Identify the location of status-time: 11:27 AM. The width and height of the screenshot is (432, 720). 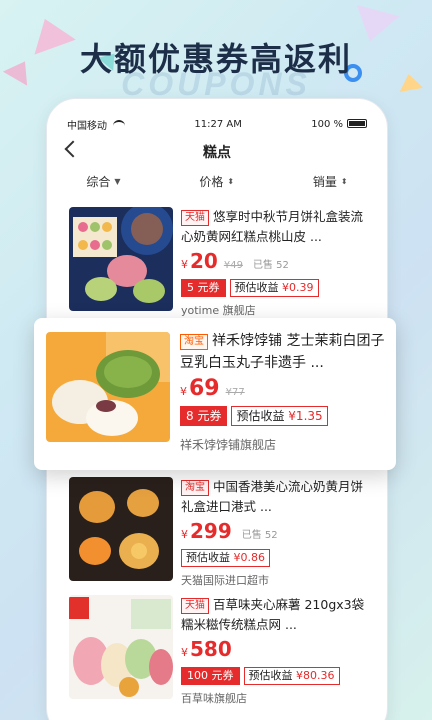
(218, 124).